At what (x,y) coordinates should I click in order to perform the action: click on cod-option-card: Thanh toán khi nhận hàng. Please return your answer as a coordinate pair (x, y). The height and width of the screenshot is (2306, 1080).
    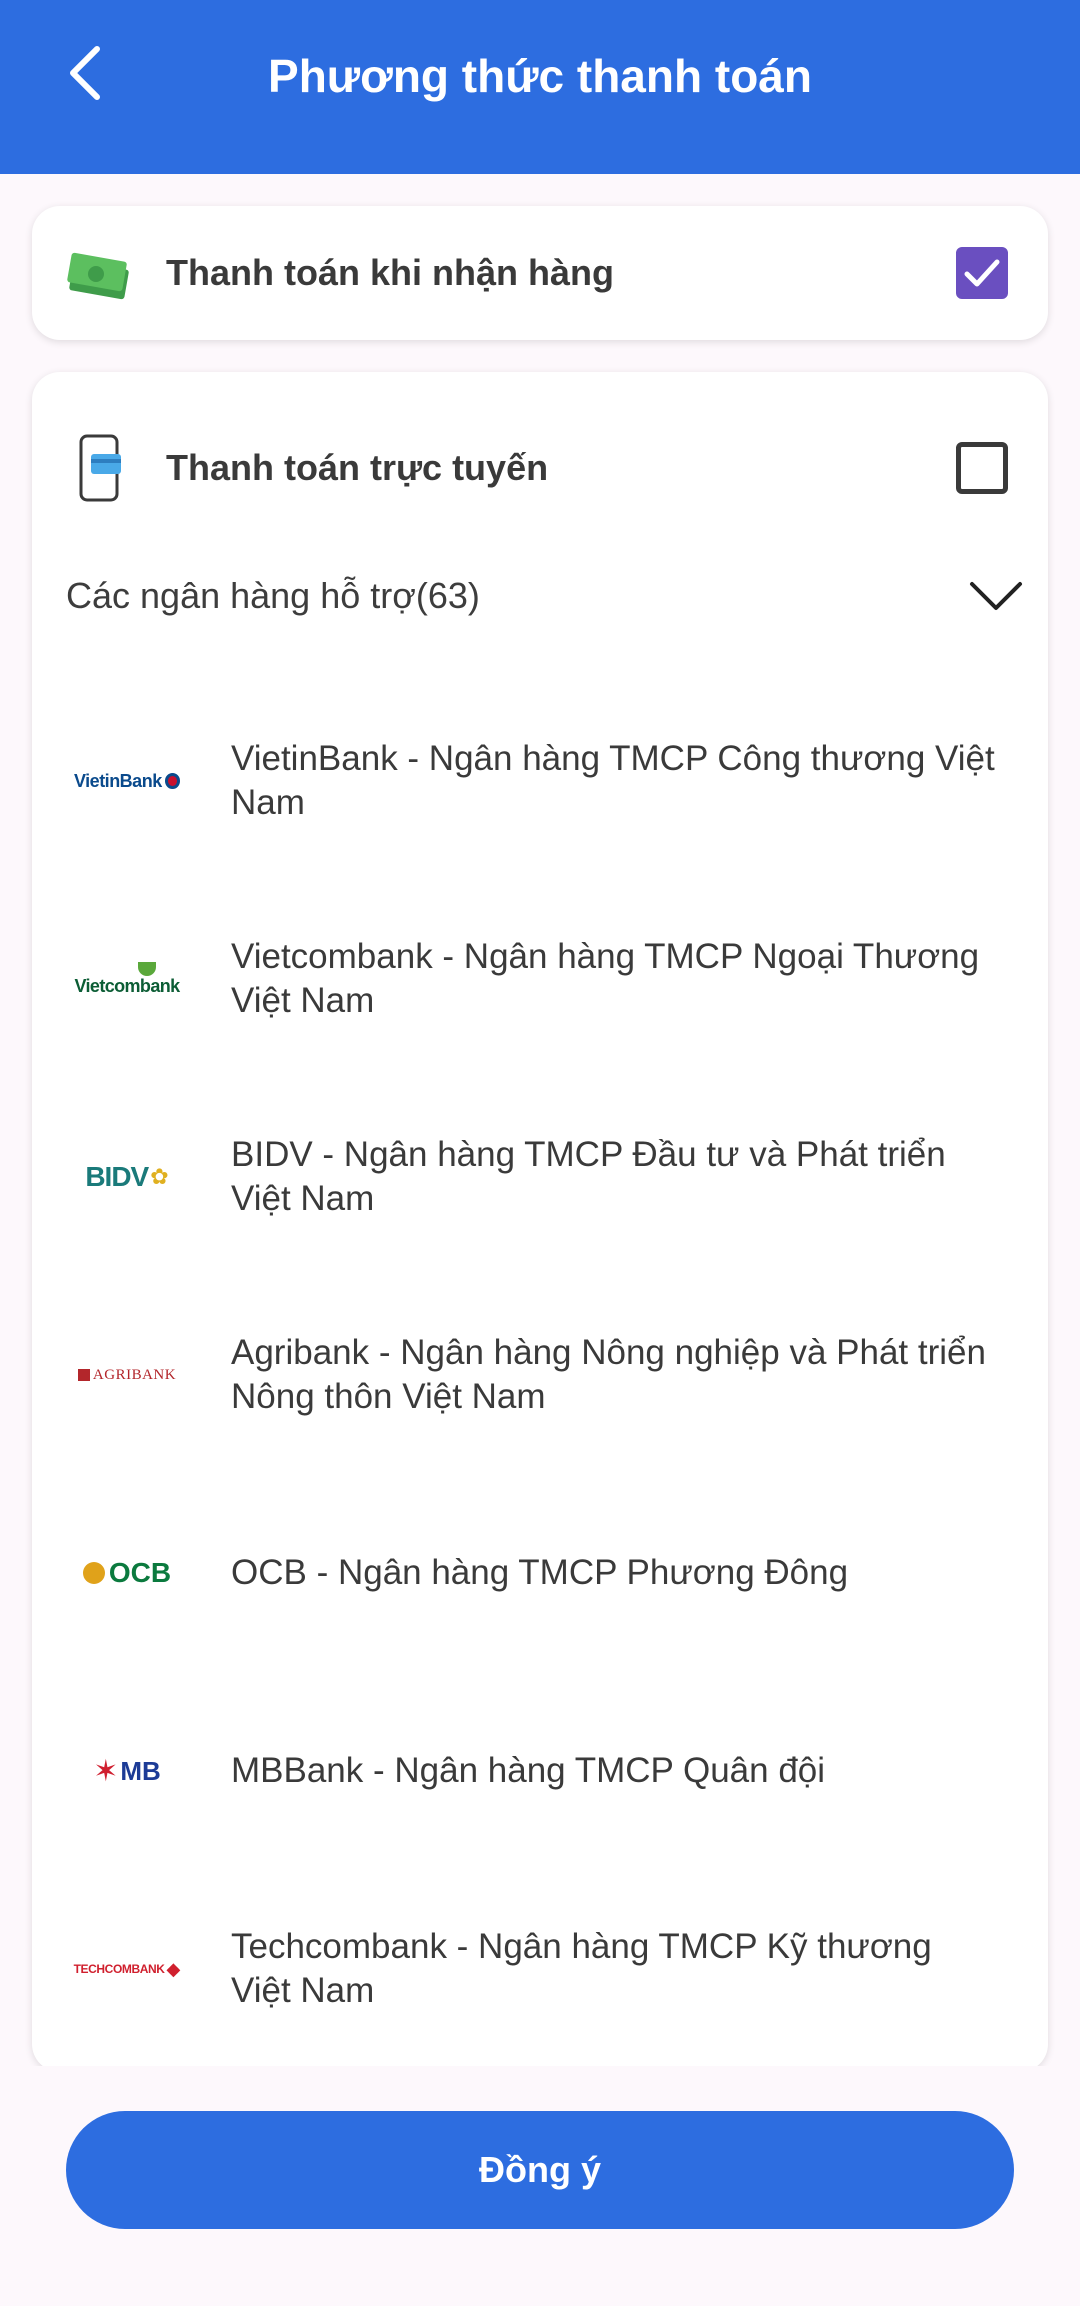
    Looking at the image, I should click on (540, 273).